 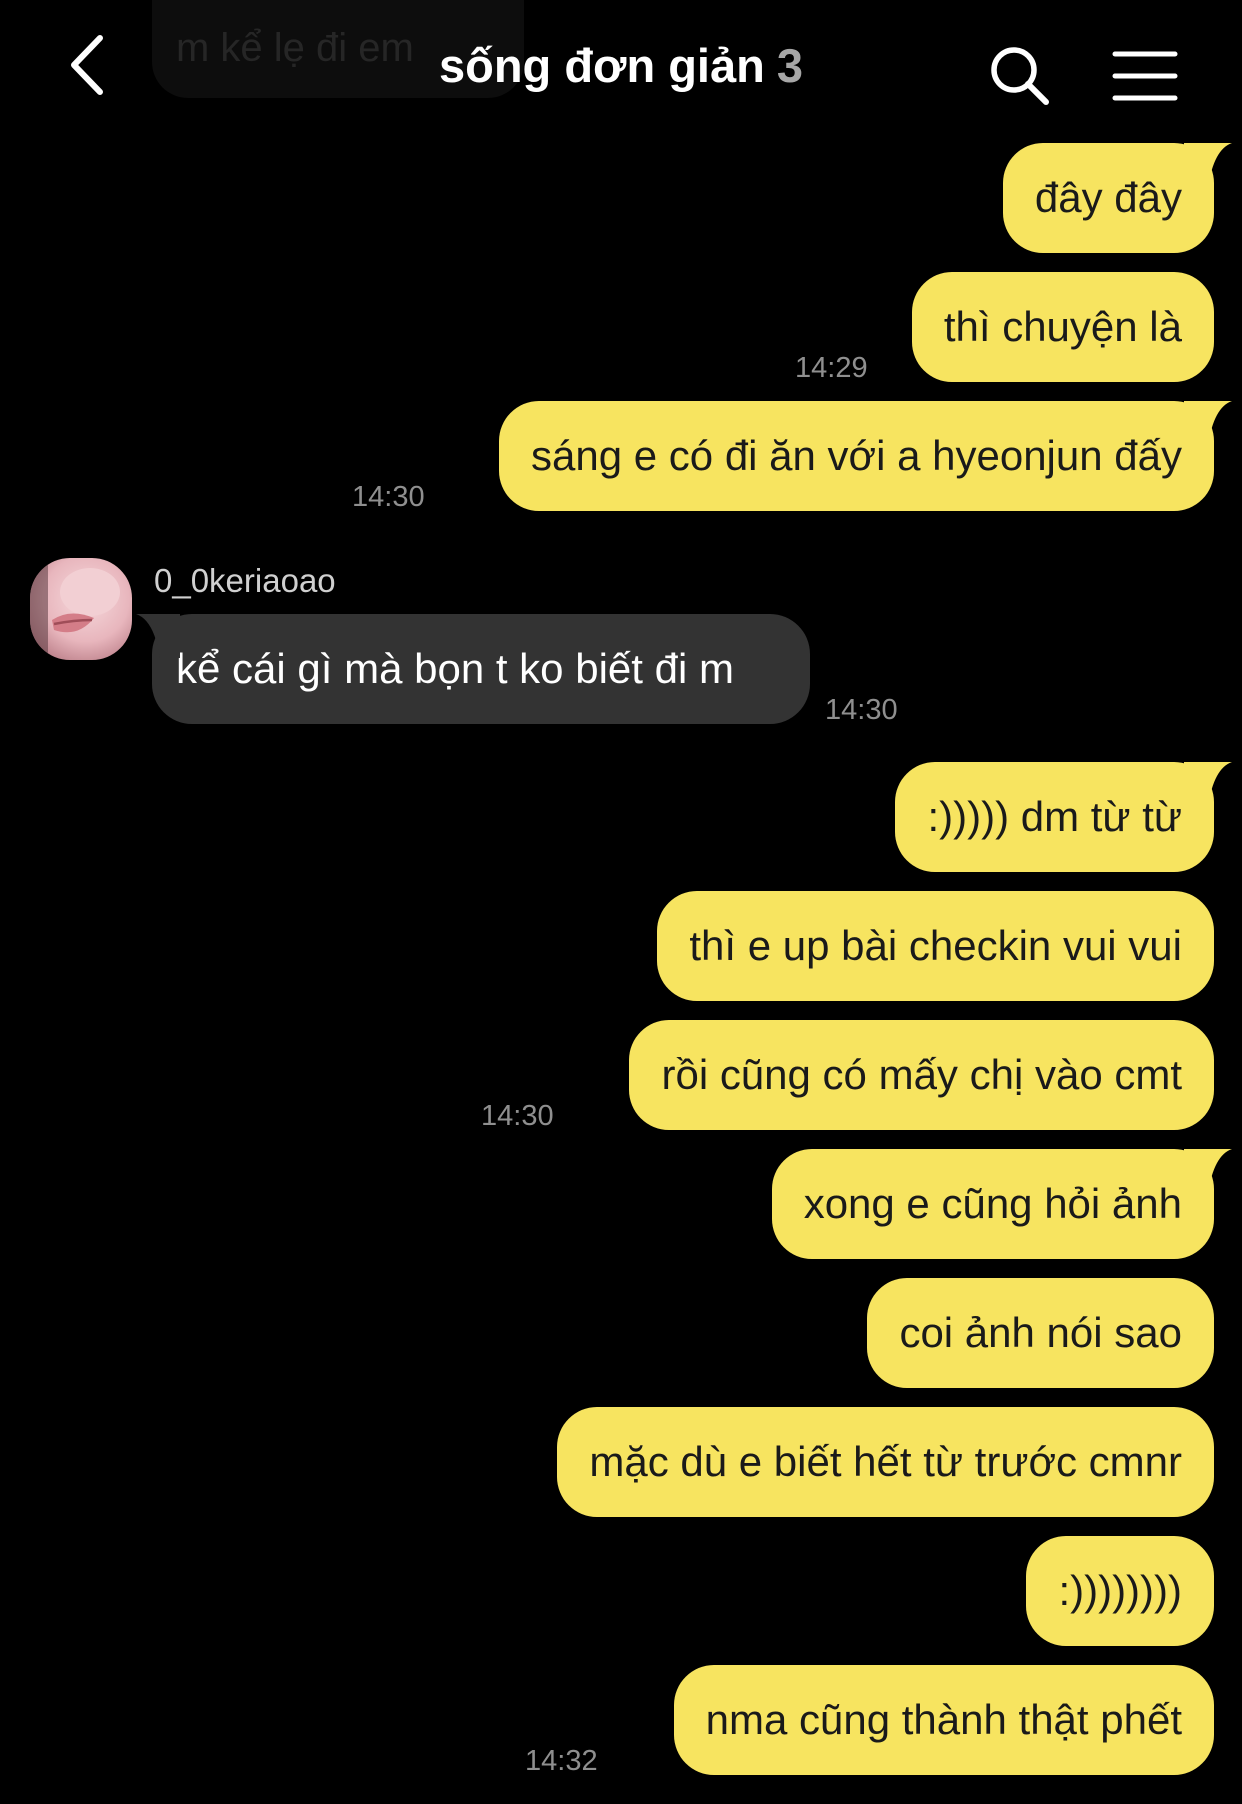 I want to click on avatar-image, so click(x=81, y=609).